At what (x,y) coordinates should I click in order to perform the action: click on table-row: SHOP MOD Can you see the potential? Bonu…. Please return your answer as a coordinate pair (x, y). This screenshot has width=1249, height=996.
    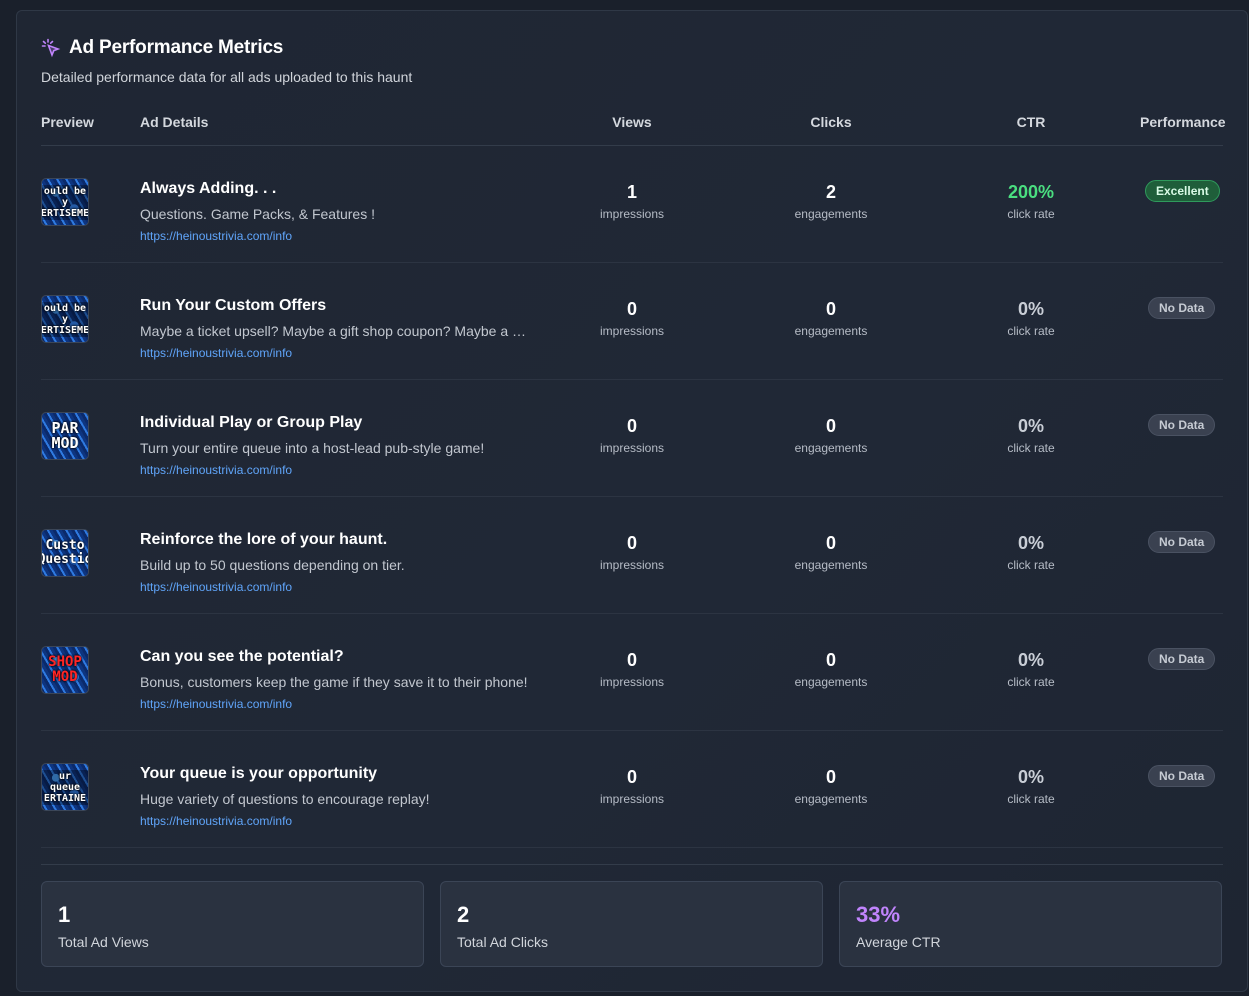
    Looking at the image, I should click on (632, 672).